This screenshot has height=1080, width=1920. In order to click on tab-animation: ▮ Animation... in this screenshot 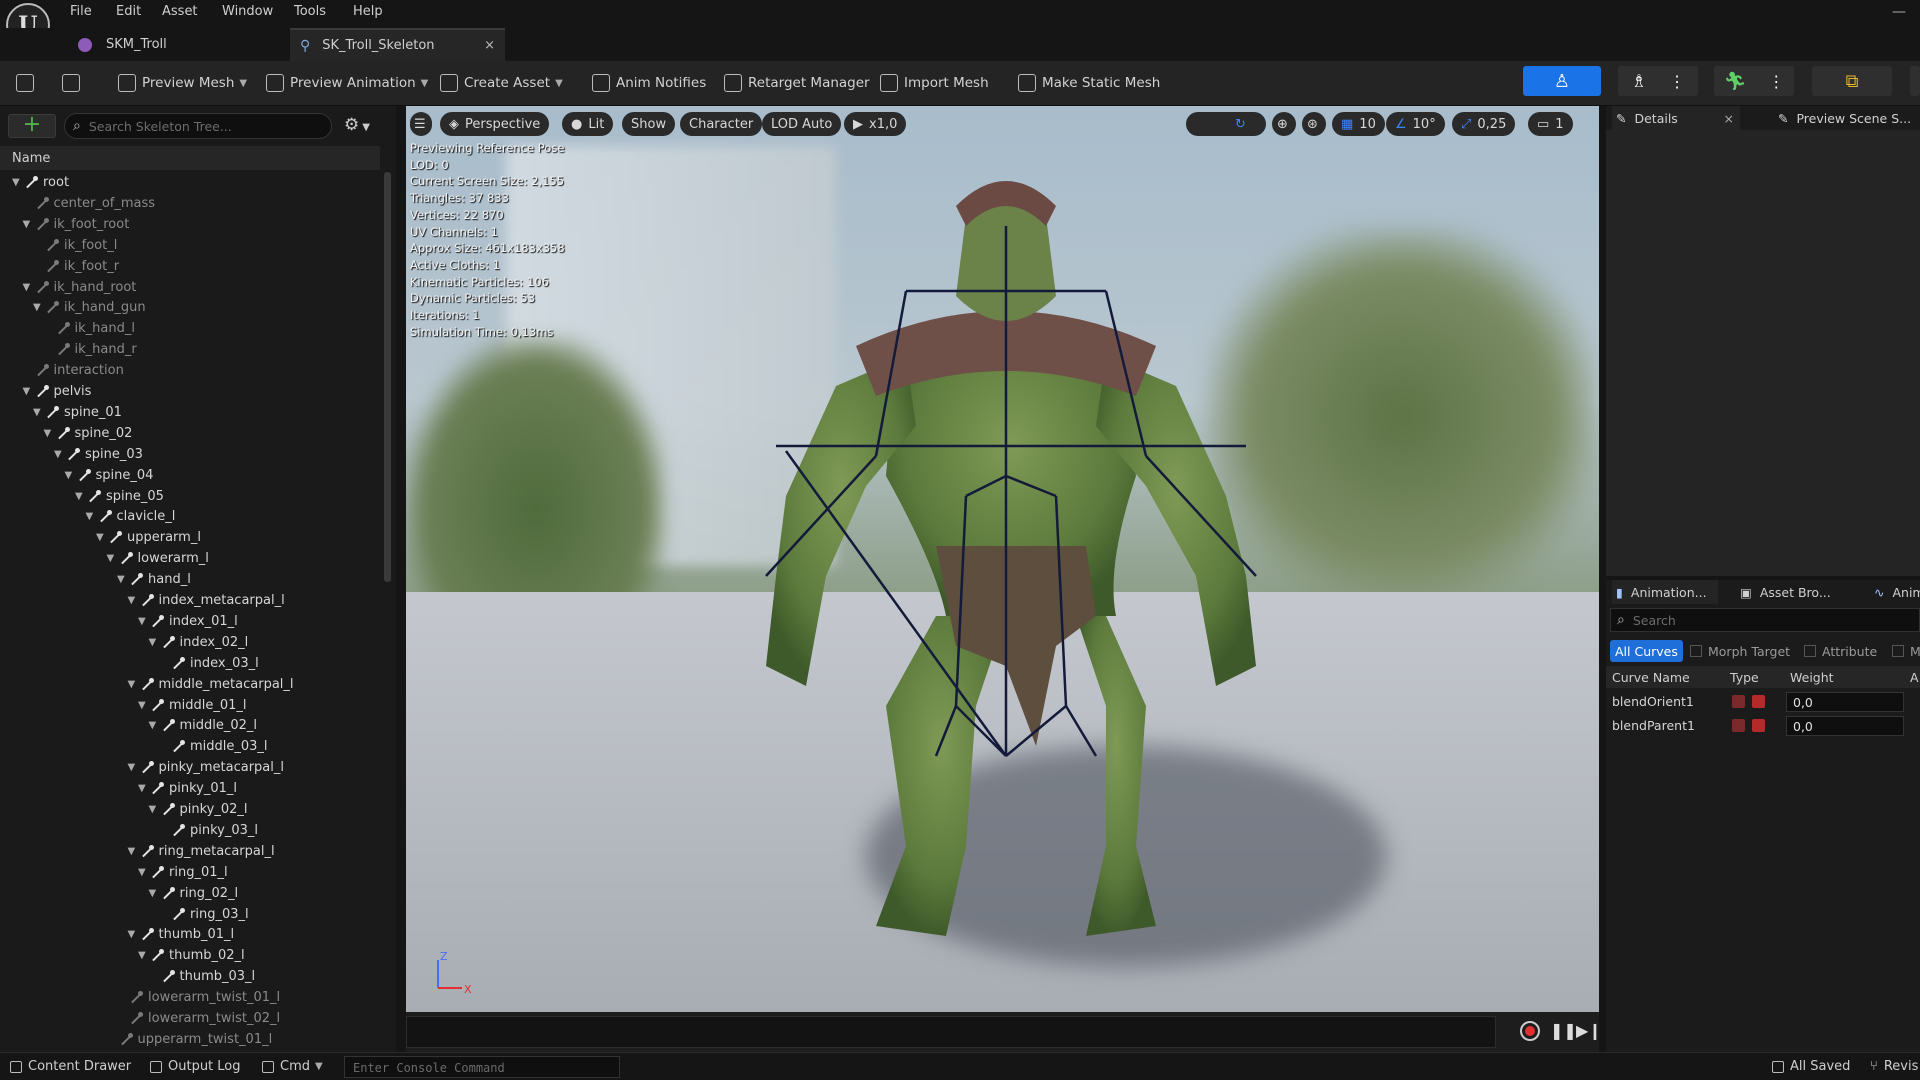, I will do `click(1665, 592)`.